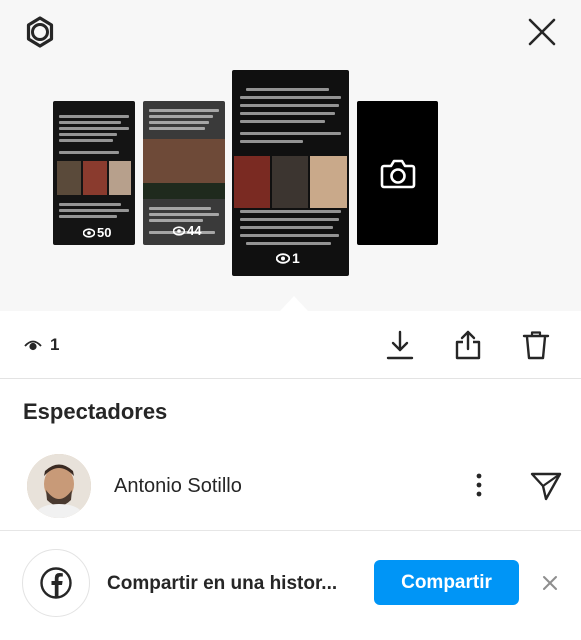  I want to click on download-button, so click(400, 345).